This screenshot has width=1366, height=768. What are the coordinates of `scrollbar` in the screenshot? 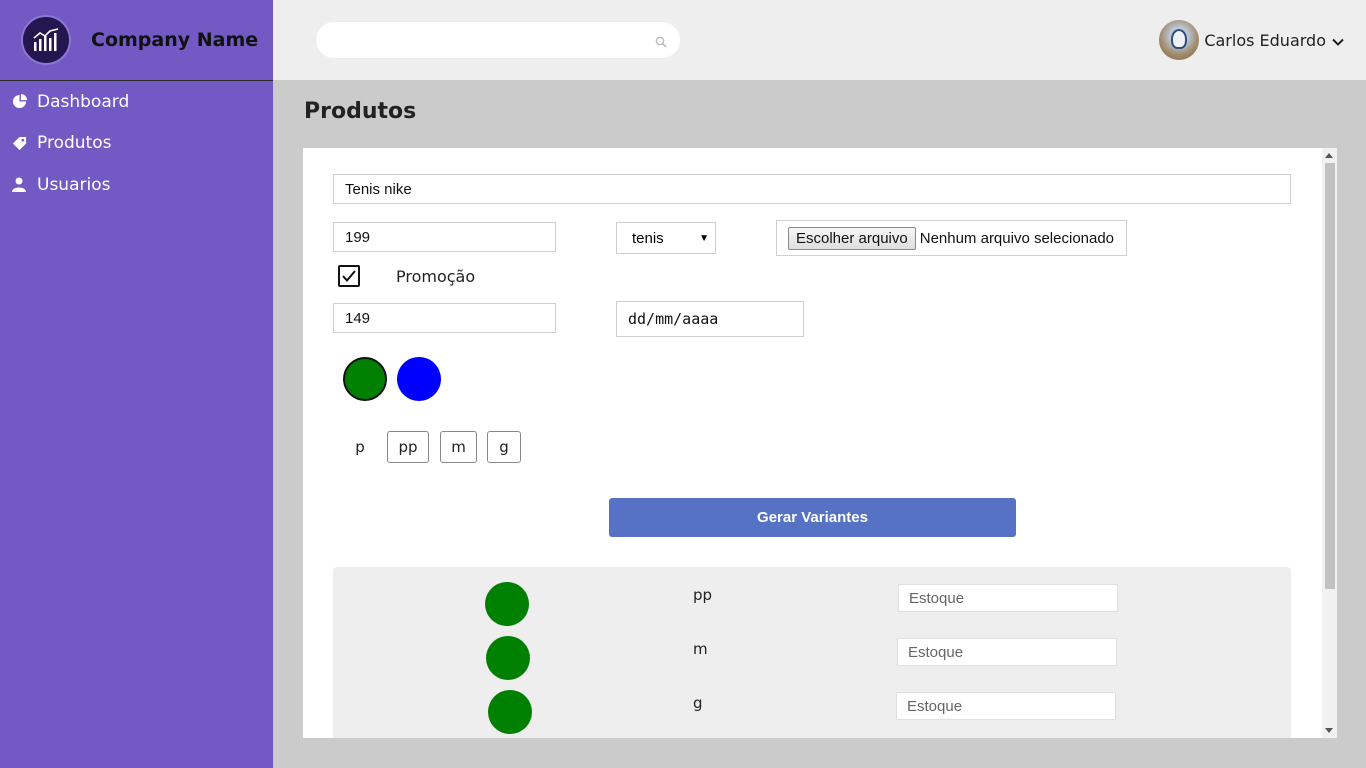 It's located at (1329, 443).